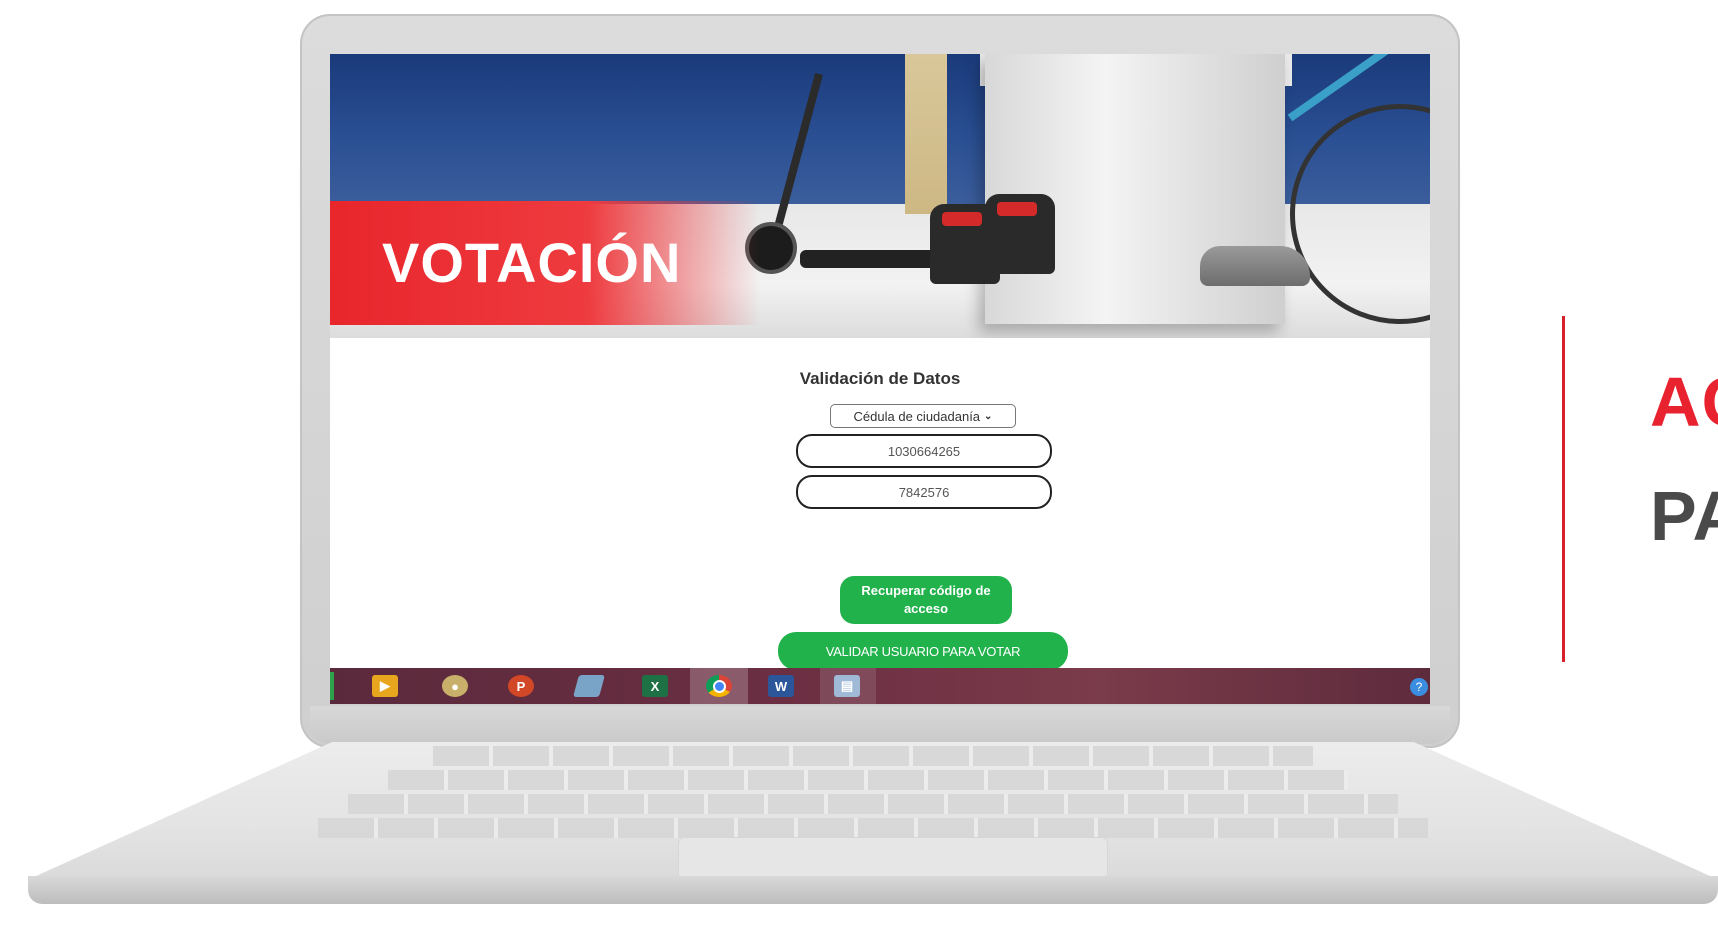  What do you see at coordinates (1255, 266) in the screenshot?
I see `sneakers-image` at bounding box center [1255, 266].